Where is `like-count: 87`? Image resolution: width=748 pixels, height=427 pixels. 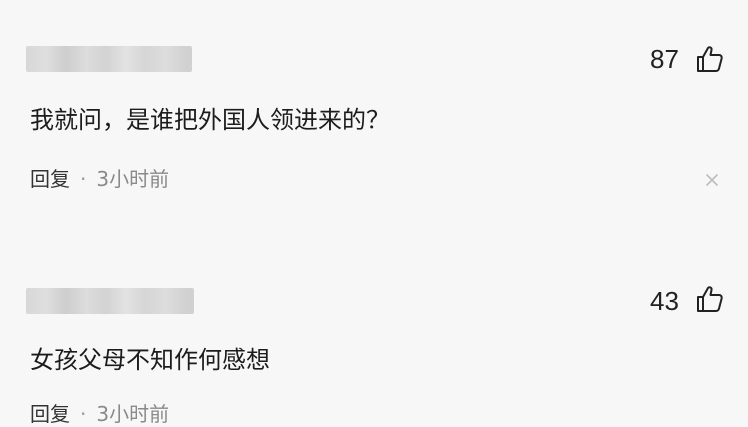 like-count: 87 is located at coordinates (664, 59).